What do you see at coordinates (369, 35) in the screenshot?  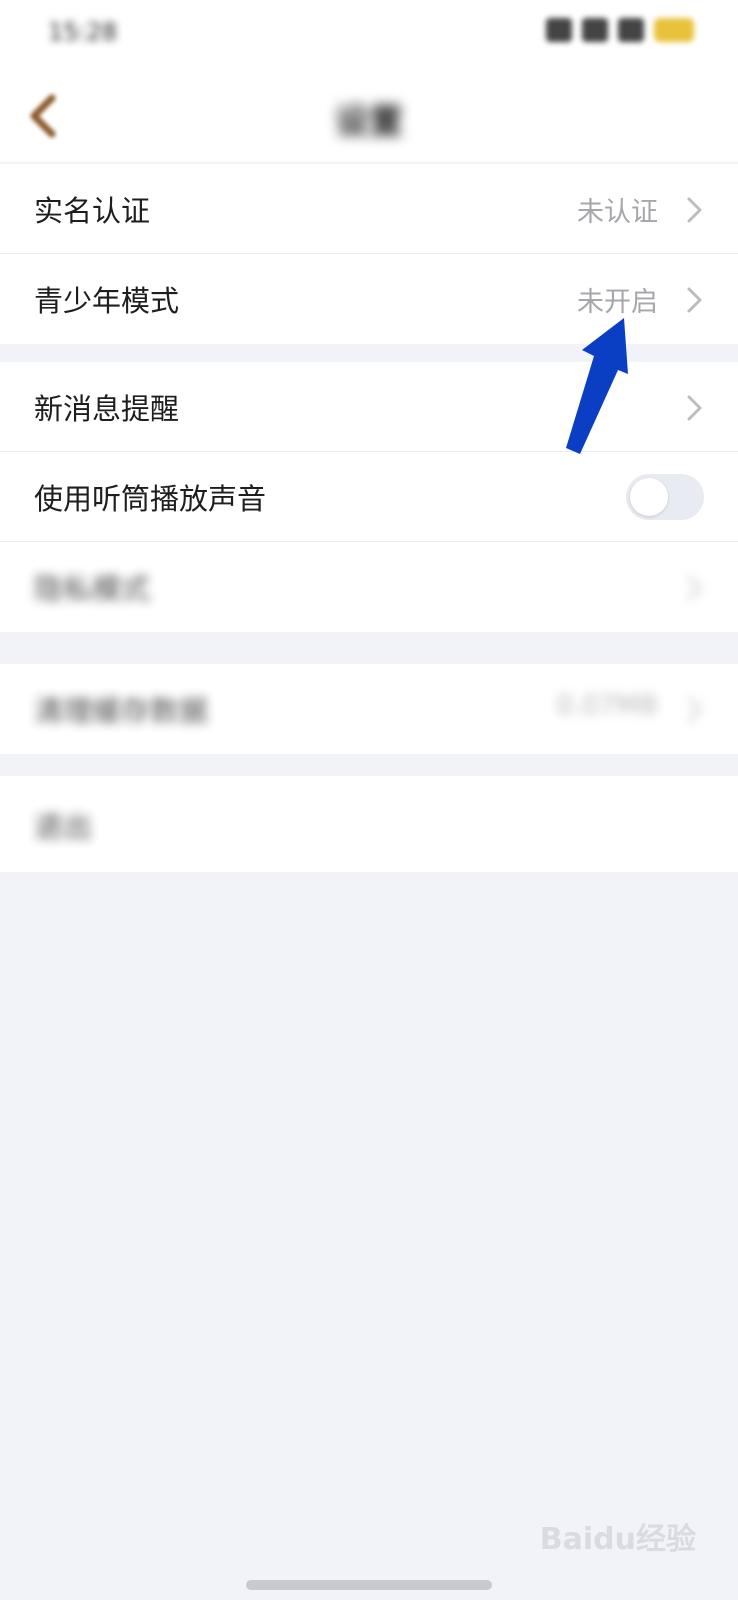 I see `status-bar: 15:28` at bounding box center [369, 35].